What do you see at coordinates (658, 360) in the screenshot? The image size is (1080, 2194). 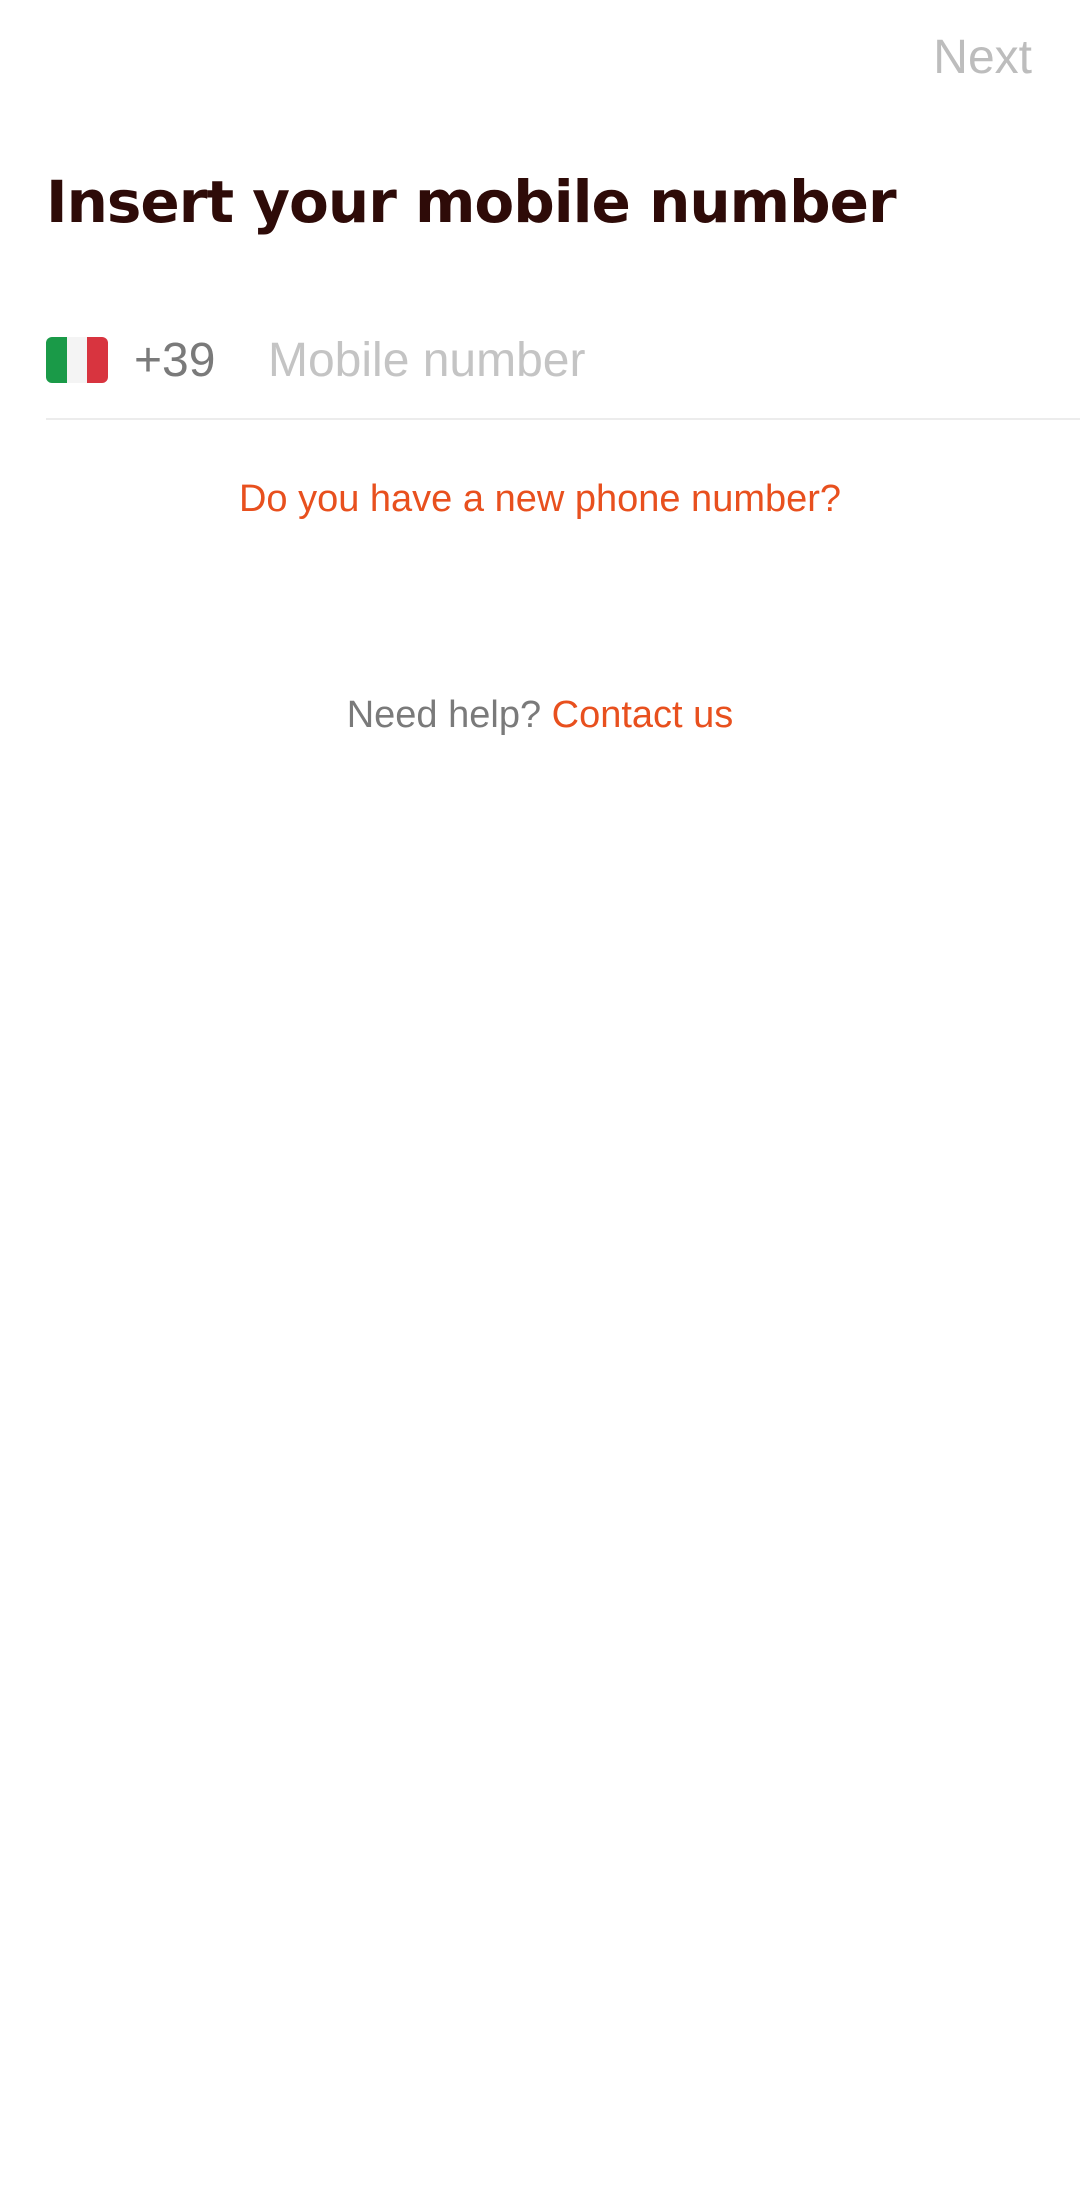 I see `mobile-number-input` at bounding box center [658, 360].